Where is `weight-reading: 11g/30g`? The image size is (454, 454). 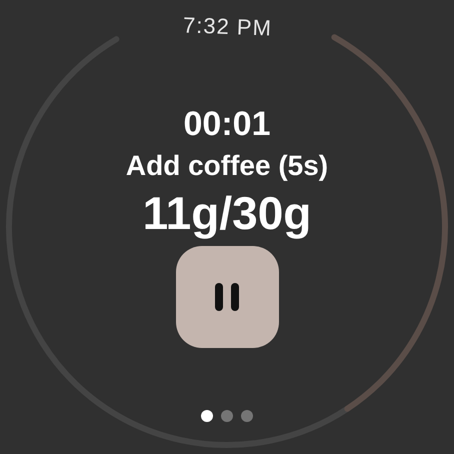 weight-reading: 11g/30g is located at coordinates (227, 213).